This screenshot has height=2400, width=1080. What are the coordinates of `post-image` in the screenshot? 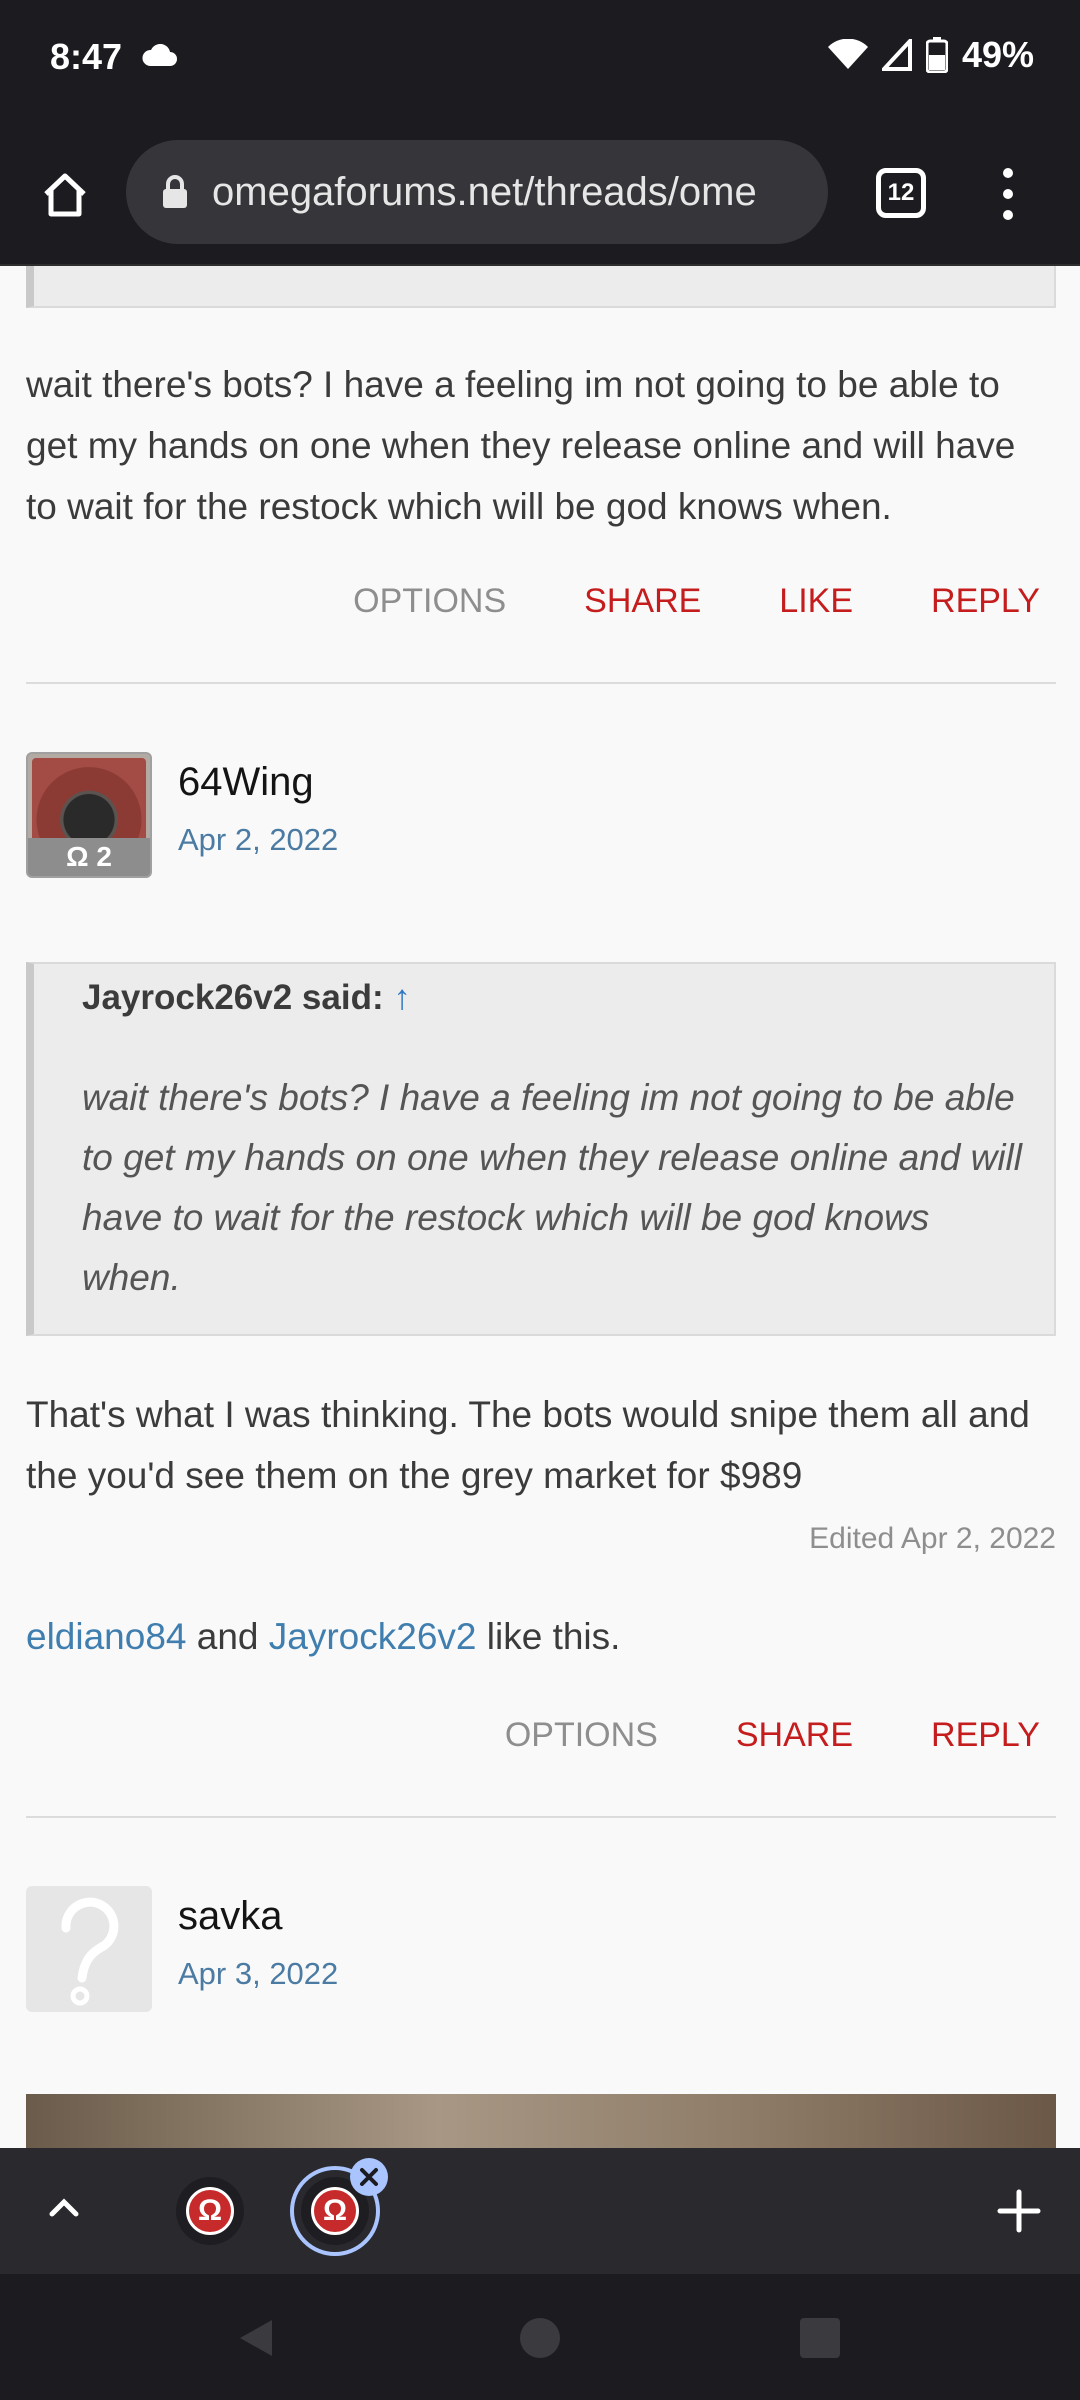 It's located at (541, 2121).